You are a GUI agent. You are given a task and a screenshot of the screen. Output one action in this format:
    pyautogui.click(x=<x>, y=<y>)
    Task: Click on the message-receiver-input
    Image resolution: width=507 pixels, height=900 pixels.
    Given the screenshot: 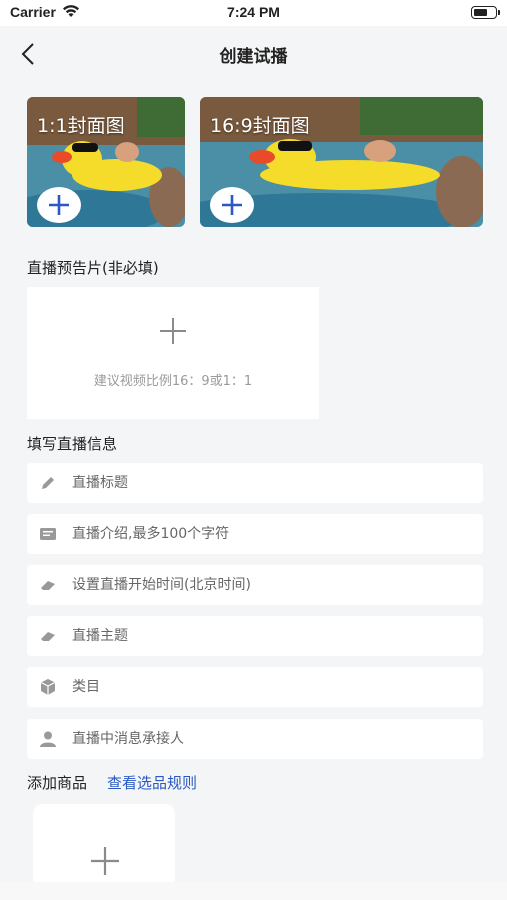 What is the action you would take?
    pyautogui.click(x=272, y=739)
    